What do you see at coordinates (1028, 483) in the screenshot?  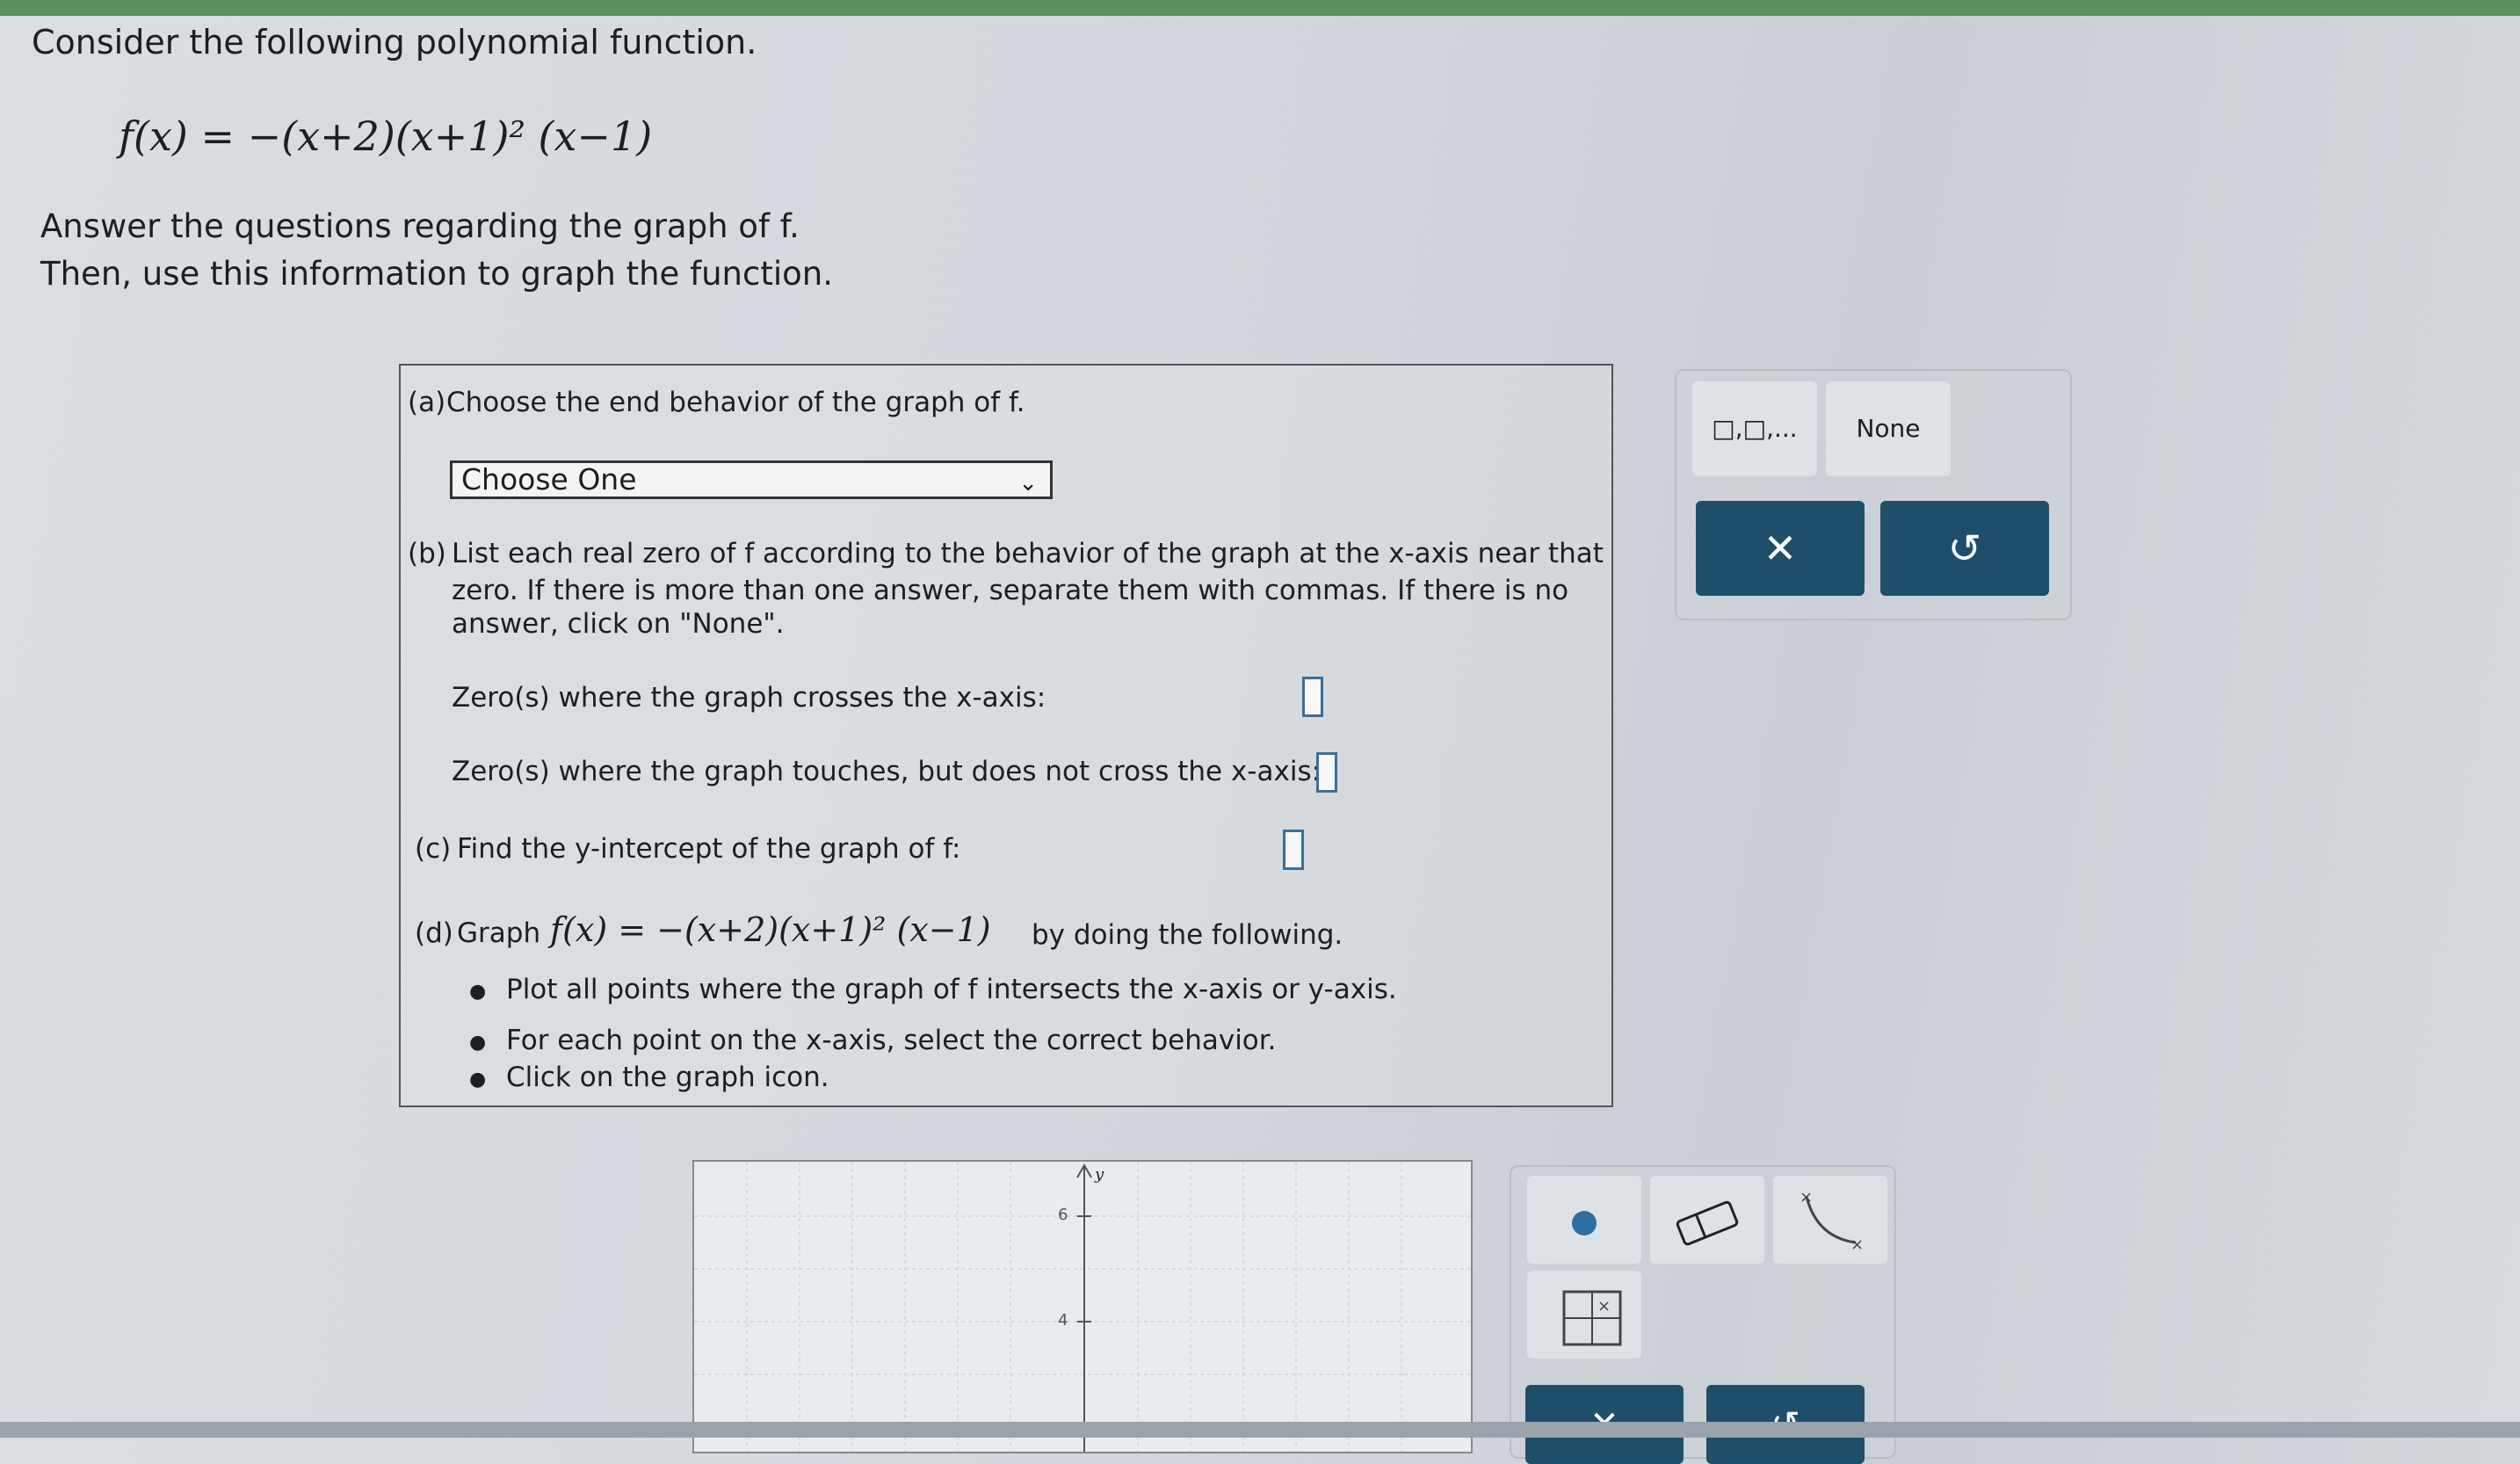 I see `chevron-down-icon: ⌄` at bounding box center [1028, 483].